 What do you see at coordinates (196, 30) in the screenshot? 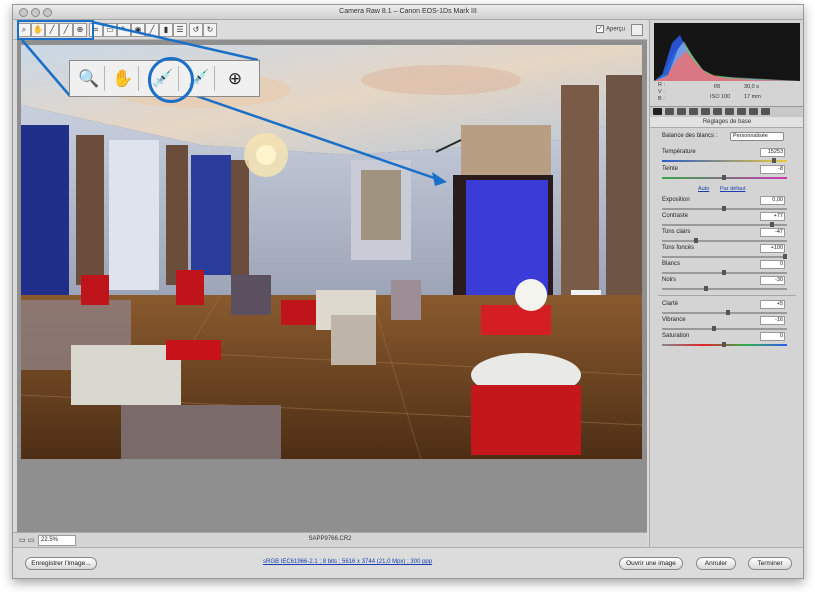
I see `rotate-left-icon: ↺` at bounding box center [196, 30].